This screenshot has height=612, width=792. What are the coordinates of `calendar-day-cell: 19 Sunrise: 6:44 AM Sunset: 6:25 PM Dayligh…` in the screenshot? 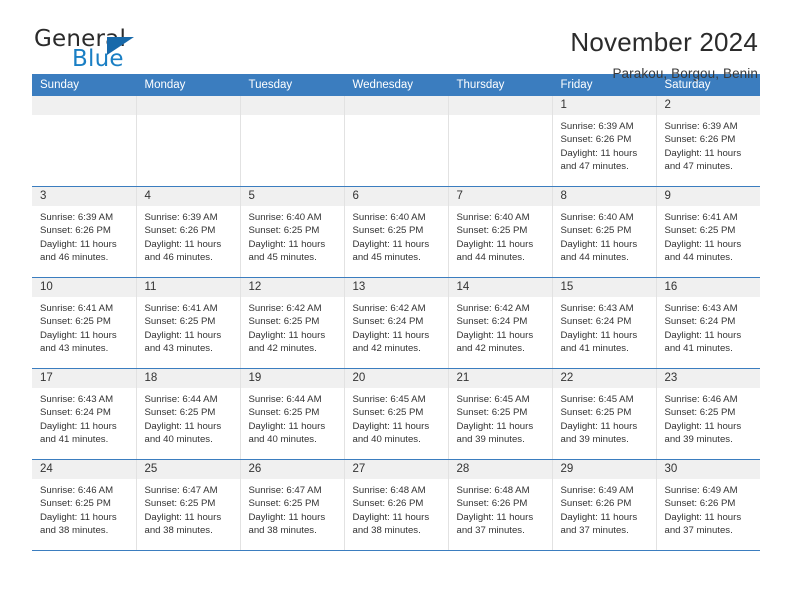 It's located at (292, 414).